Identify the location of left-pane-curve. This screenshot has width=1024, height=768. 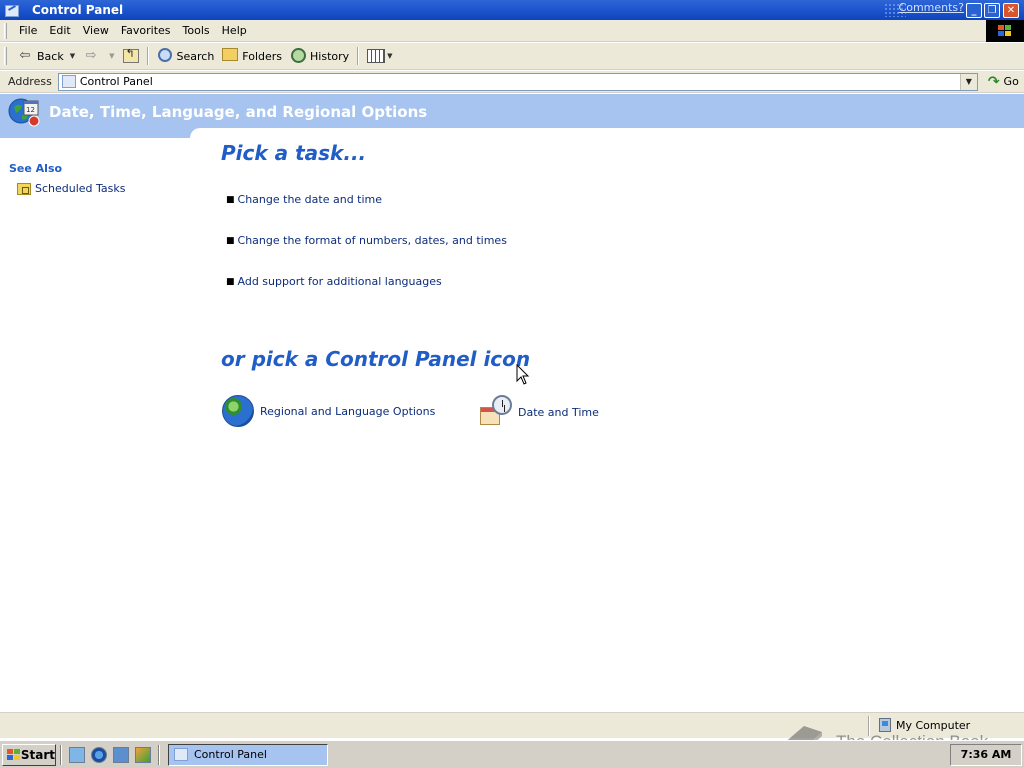
(198, 133).